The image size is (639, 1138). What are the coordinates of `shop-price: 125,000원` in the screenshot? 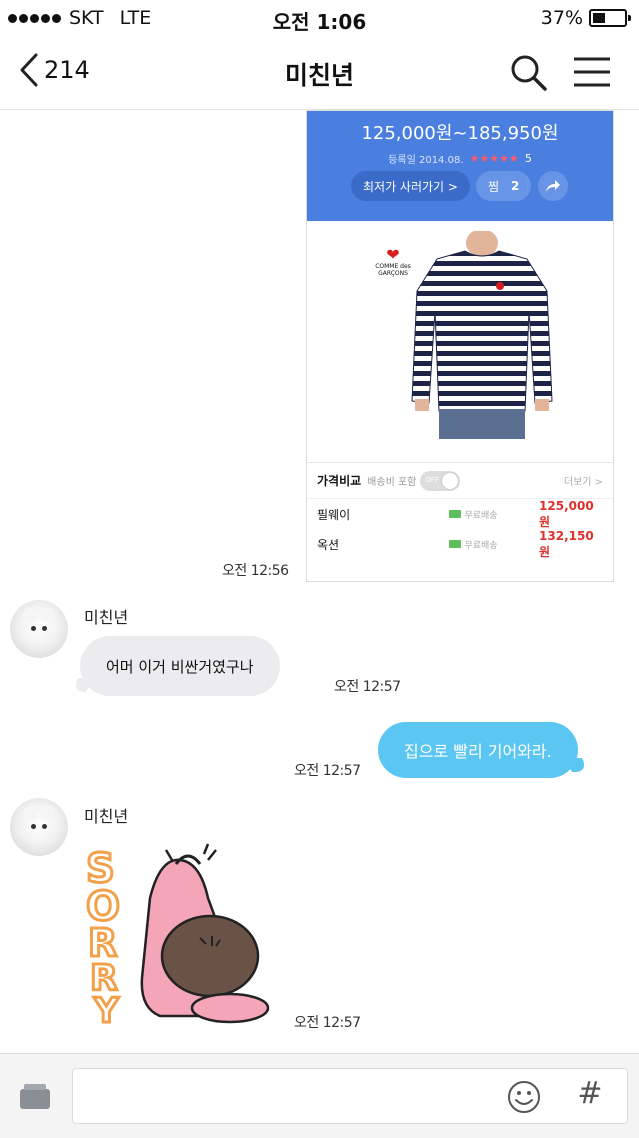 It's located at (566, 513).